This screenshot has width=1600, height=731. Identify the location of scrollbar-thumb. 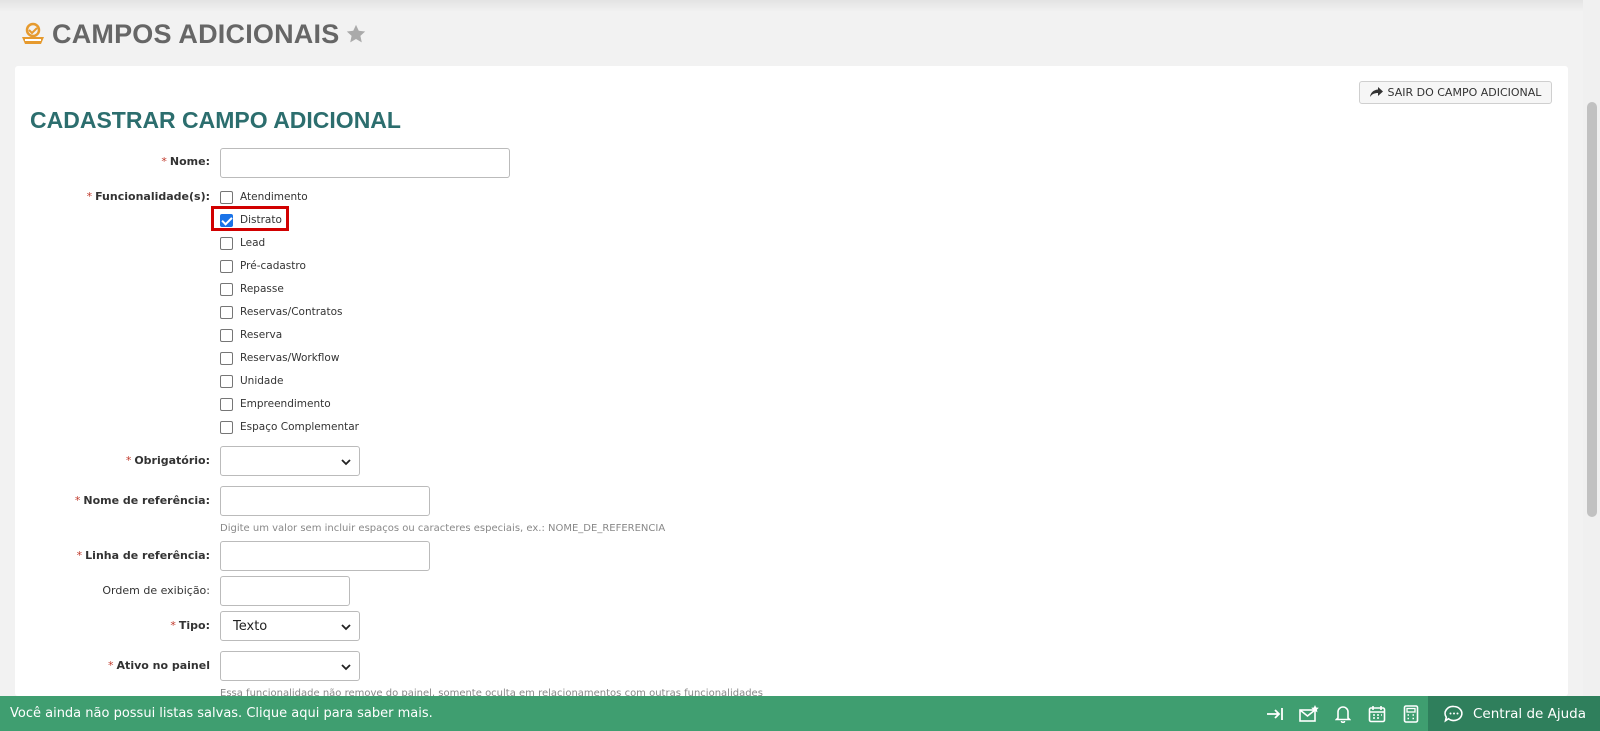
(1592, 309).